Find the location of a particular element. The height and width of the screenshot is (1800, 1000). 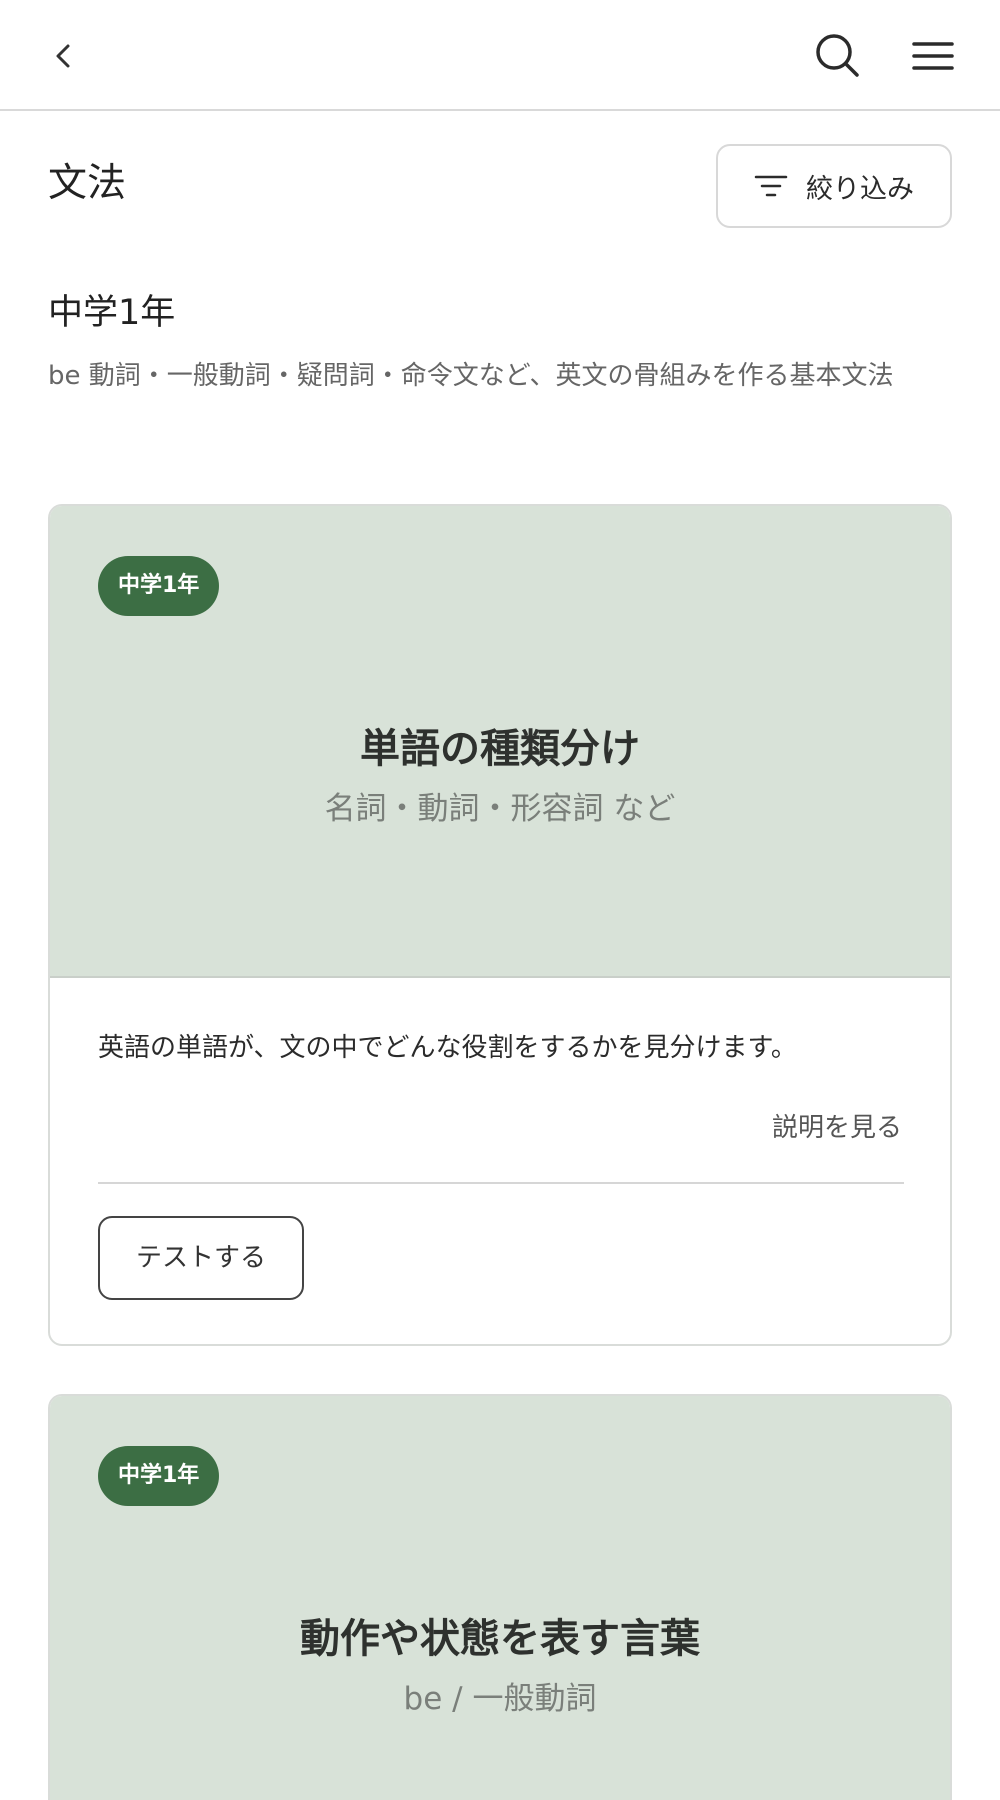

top-bar is located at coordinates (500, 55).